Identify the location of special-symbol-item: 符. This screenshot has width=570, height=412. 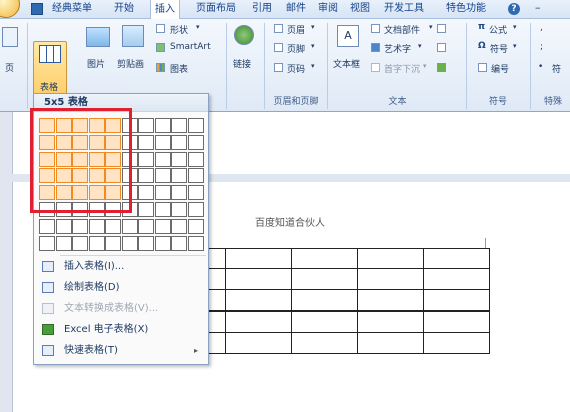
(556, 68).